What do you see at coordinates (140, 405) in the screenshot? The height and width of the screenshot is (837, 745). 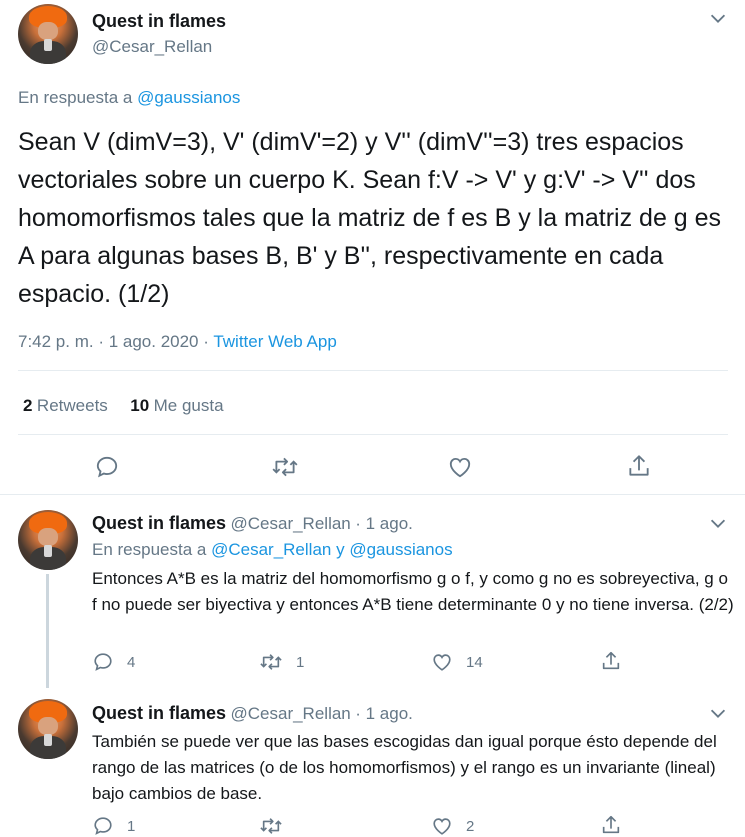 I see `likes-count: 10` at bounding box center [140, 405].